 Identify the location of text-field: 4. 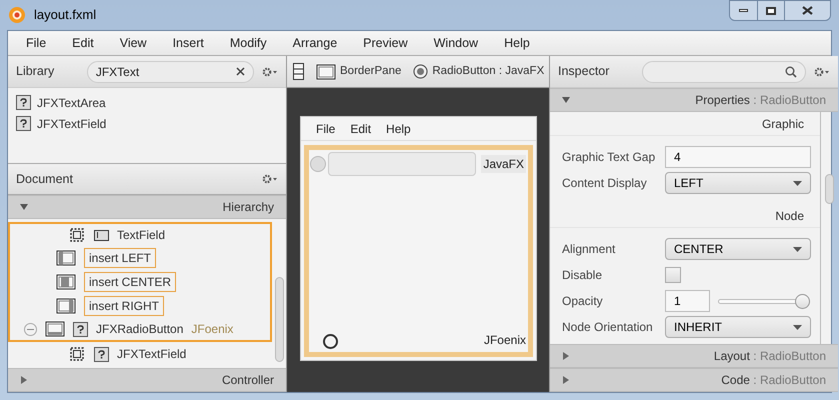
(738, 157).